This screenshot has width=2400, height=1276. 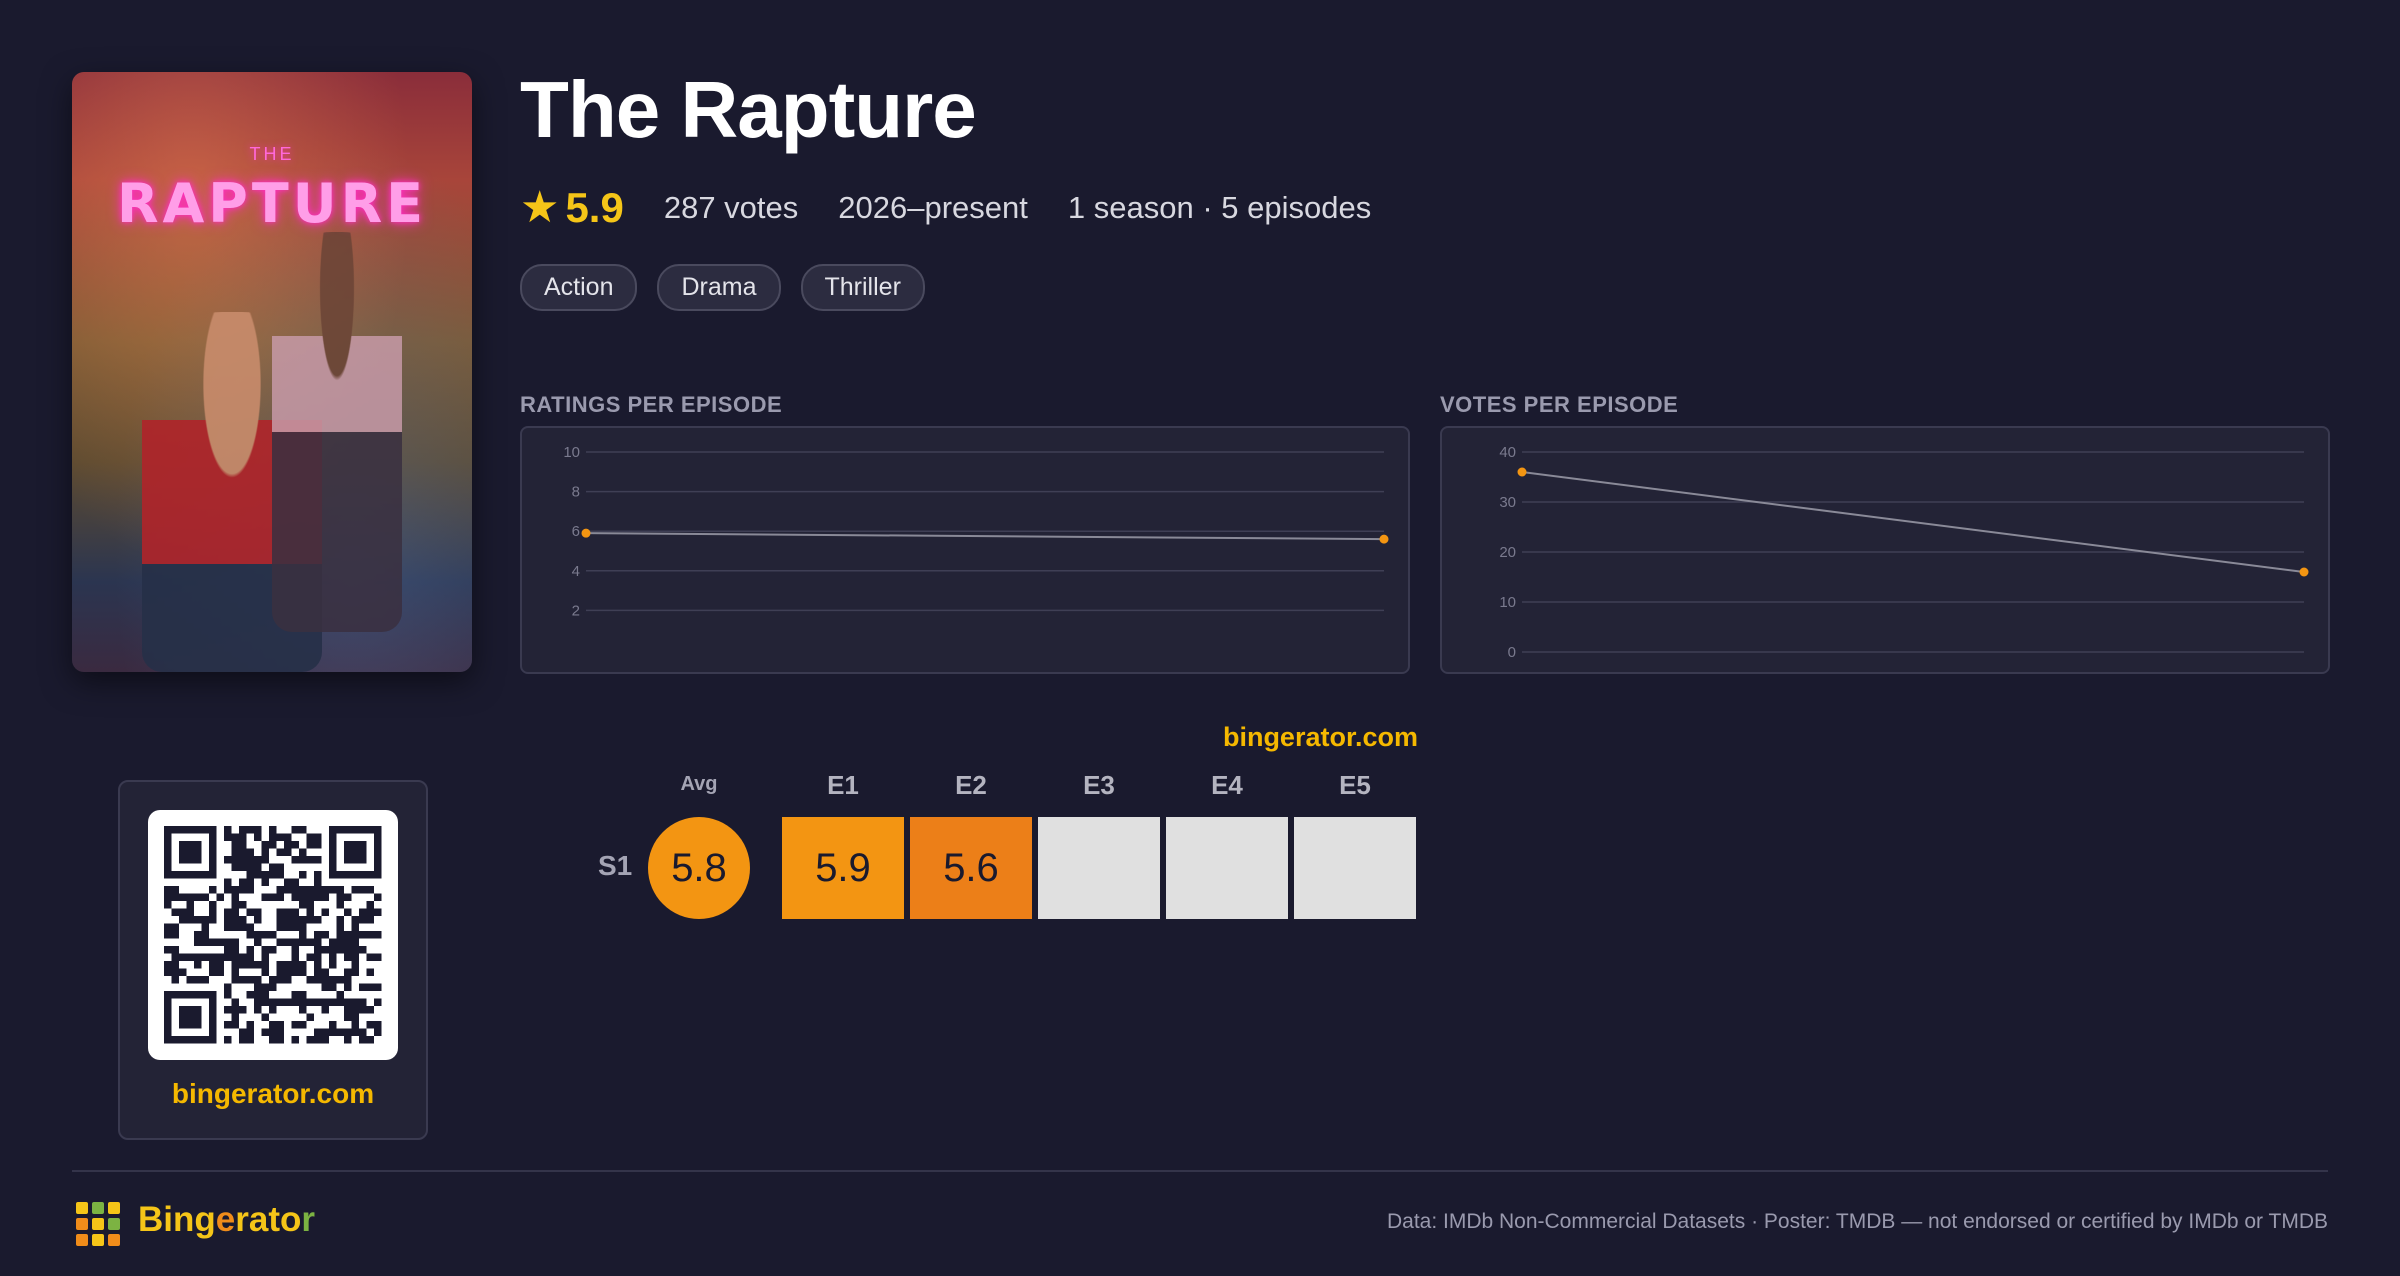 What do you see at coordinates (1227, 785) in the screenshot?
I see `episode-header-e4: E4` at bounding box center [1227, 785].